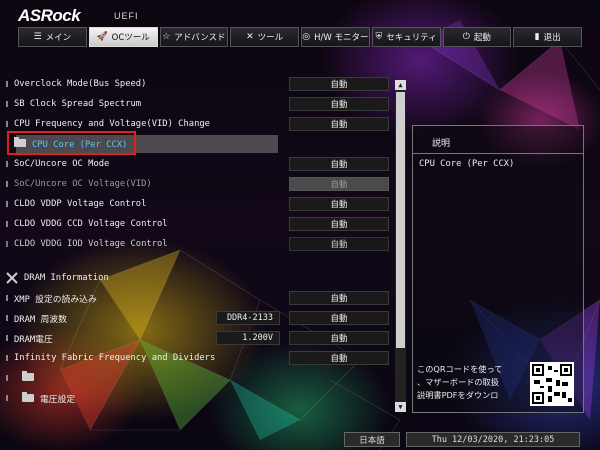 This screenshot has width=600, height=450. I want to click on description-title: 説明, so click(441, 144).